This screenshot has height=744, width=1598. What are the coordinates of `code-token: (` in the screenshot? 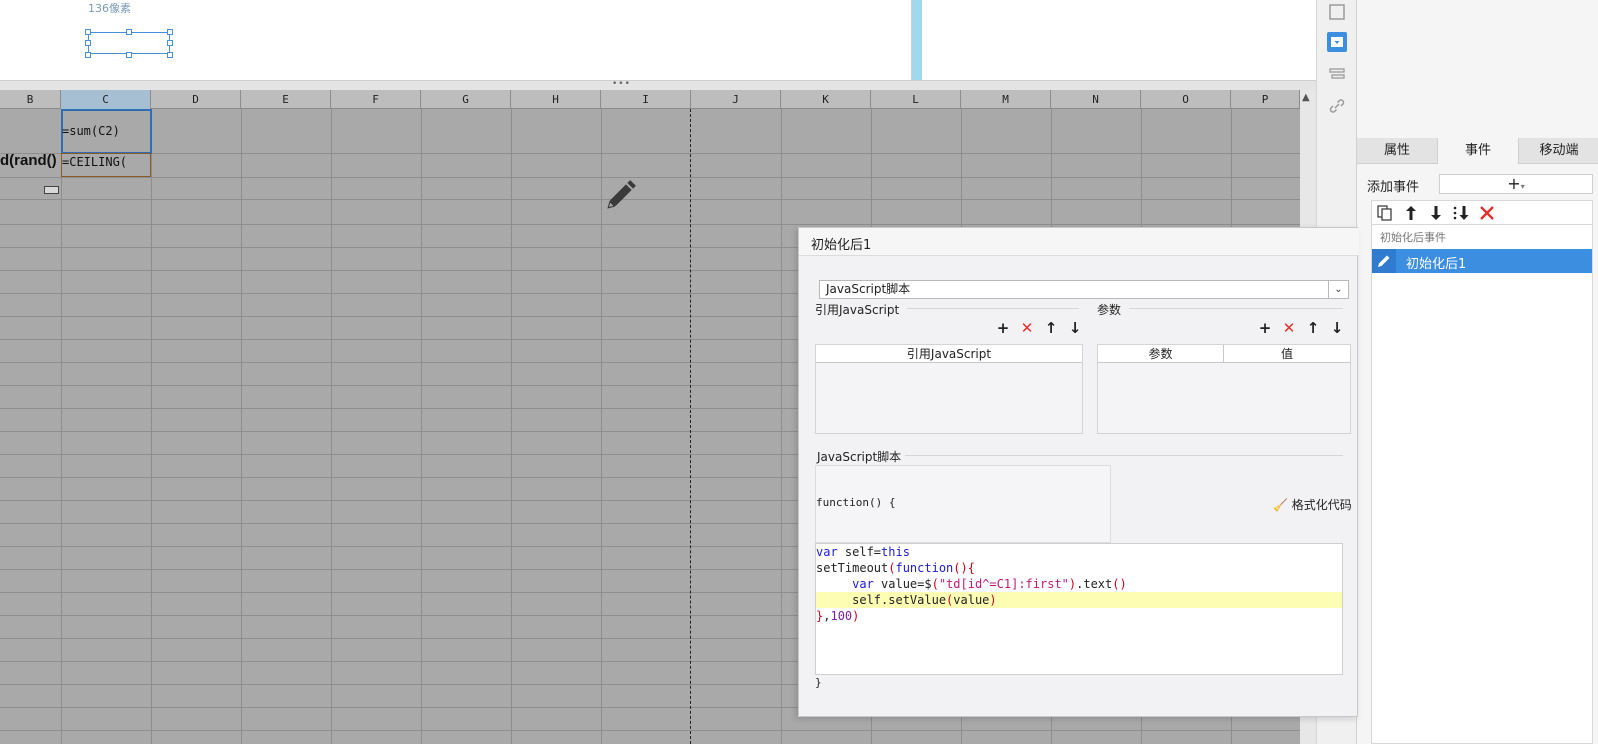 It's located at (950, 600).